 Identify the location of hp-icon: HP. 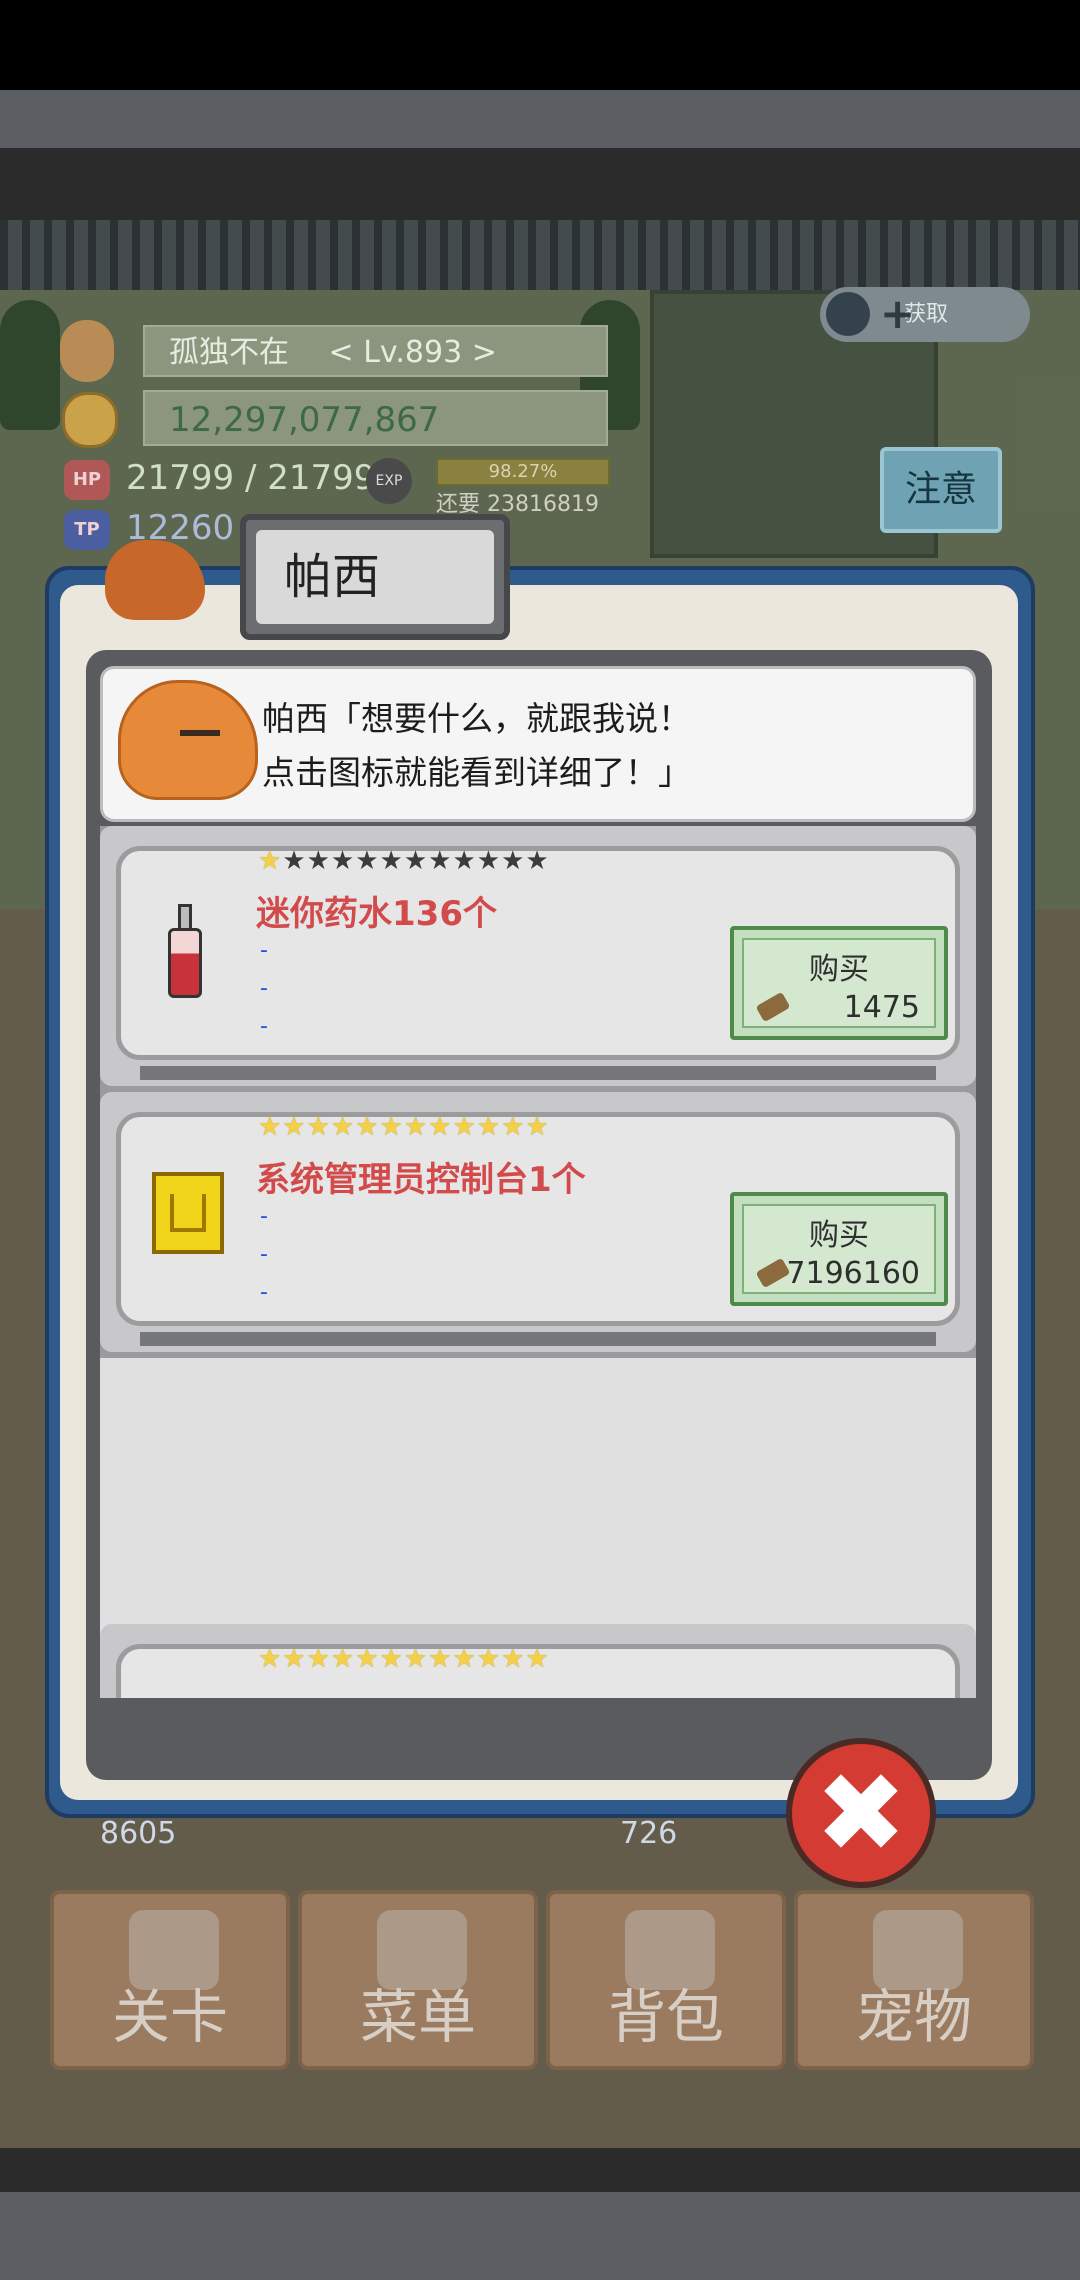
(87, 480).